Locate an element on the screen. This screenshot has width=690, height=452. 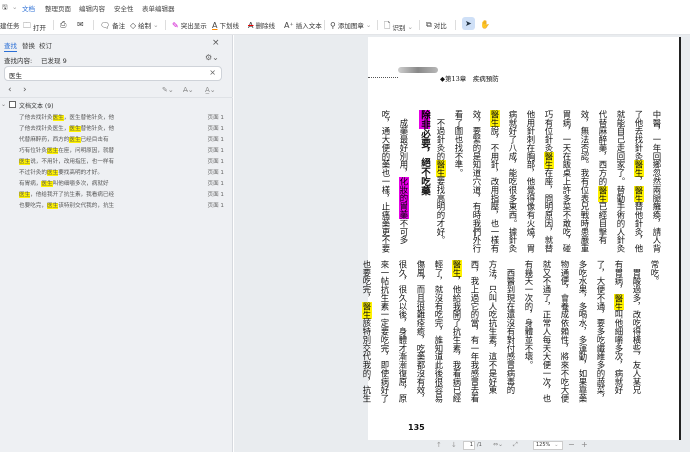
recognize-label: 识别 is located at coordinates (399, 28).